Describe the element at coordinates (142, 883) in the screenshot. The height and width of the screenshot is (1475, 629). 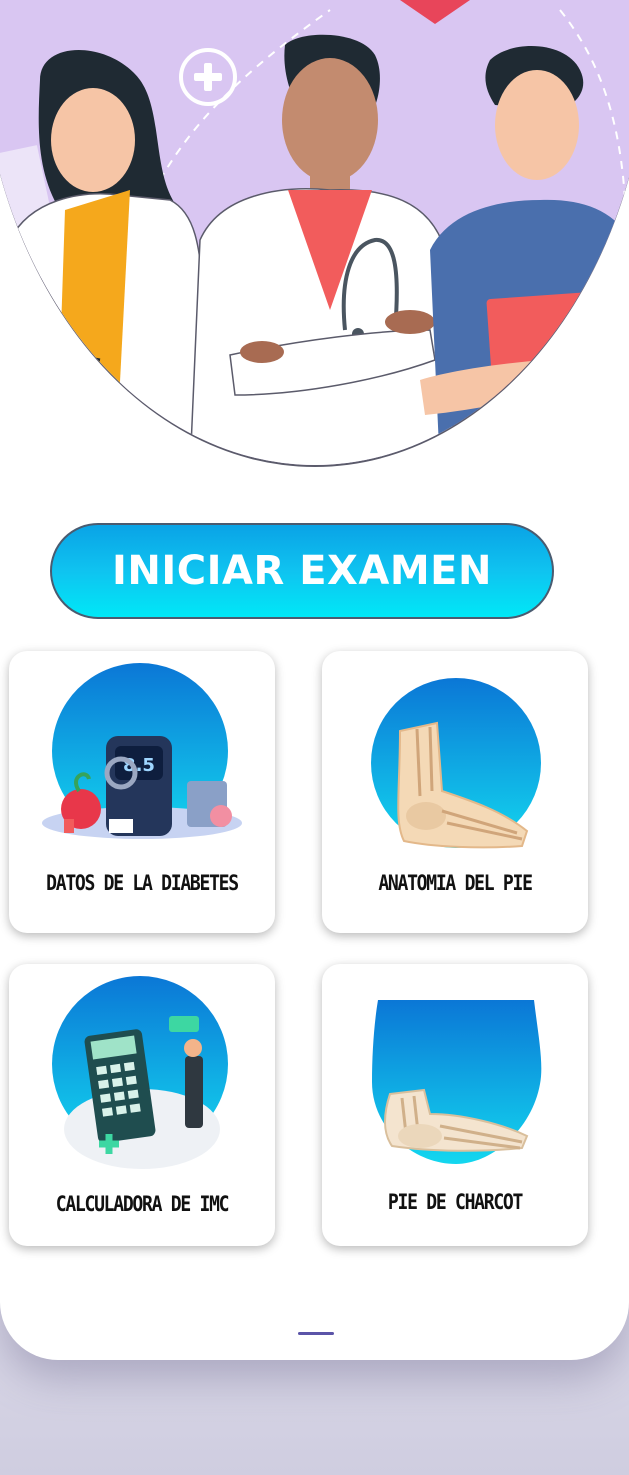
I see `card-diabetes-data-label: DATOS DE LA DIABETES` at that location.